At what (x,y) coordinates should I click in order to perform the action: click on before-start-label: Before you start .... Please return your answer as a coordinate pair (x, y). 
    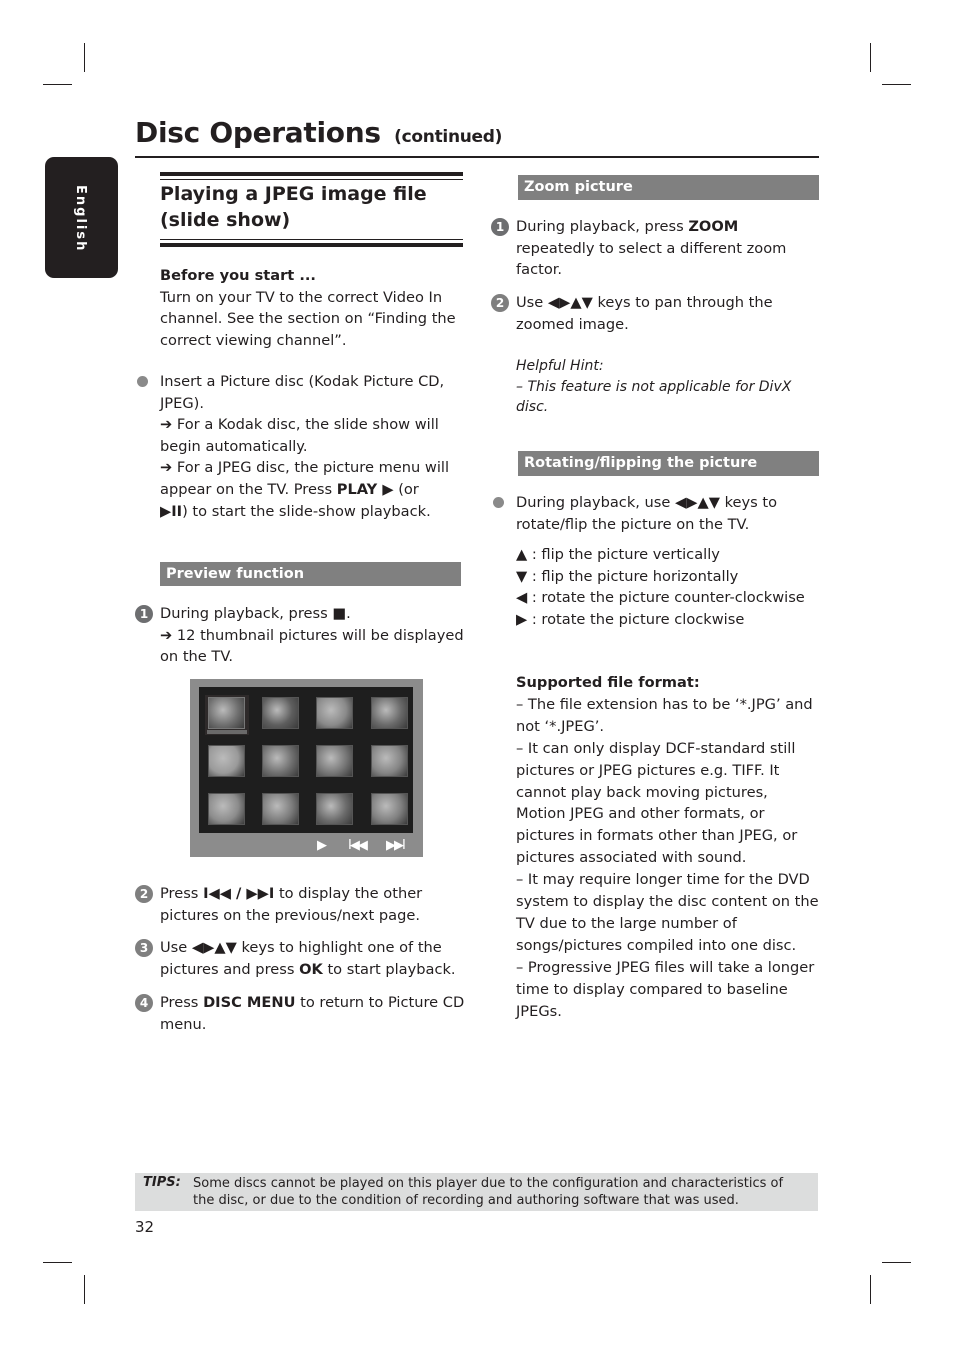
    Looking at the image, I should click on (238, 275).